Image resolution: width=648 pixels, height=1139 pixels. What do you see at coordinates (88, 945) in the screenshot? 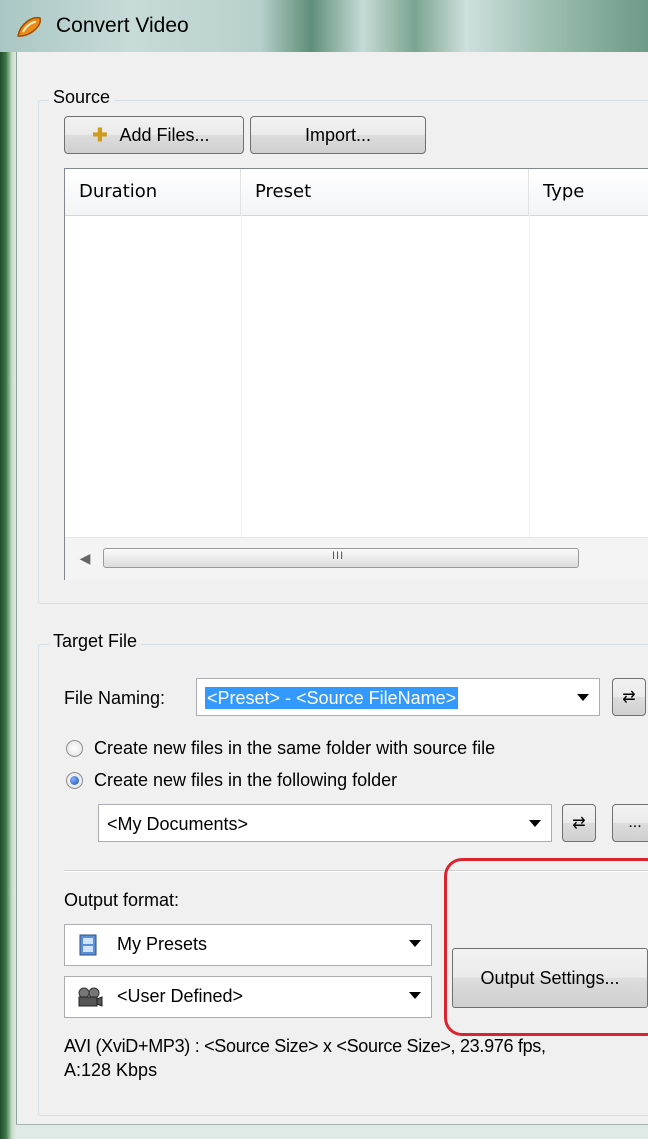
I see `film-icon` at bounding box center [88, 945].